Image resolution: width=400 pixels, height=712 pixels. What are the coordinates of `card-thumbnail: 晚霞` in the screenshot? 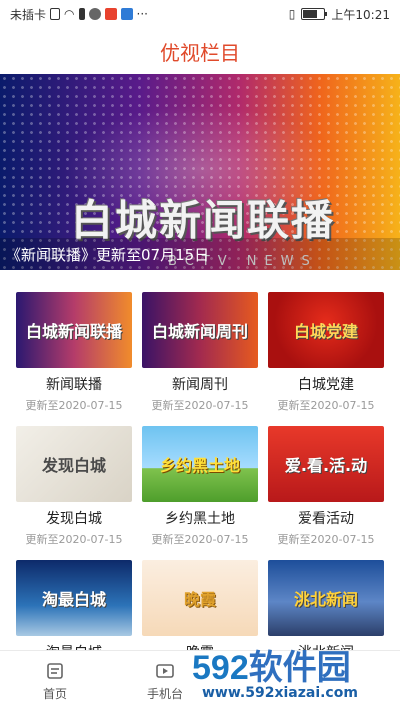 It's located at (200, 598).